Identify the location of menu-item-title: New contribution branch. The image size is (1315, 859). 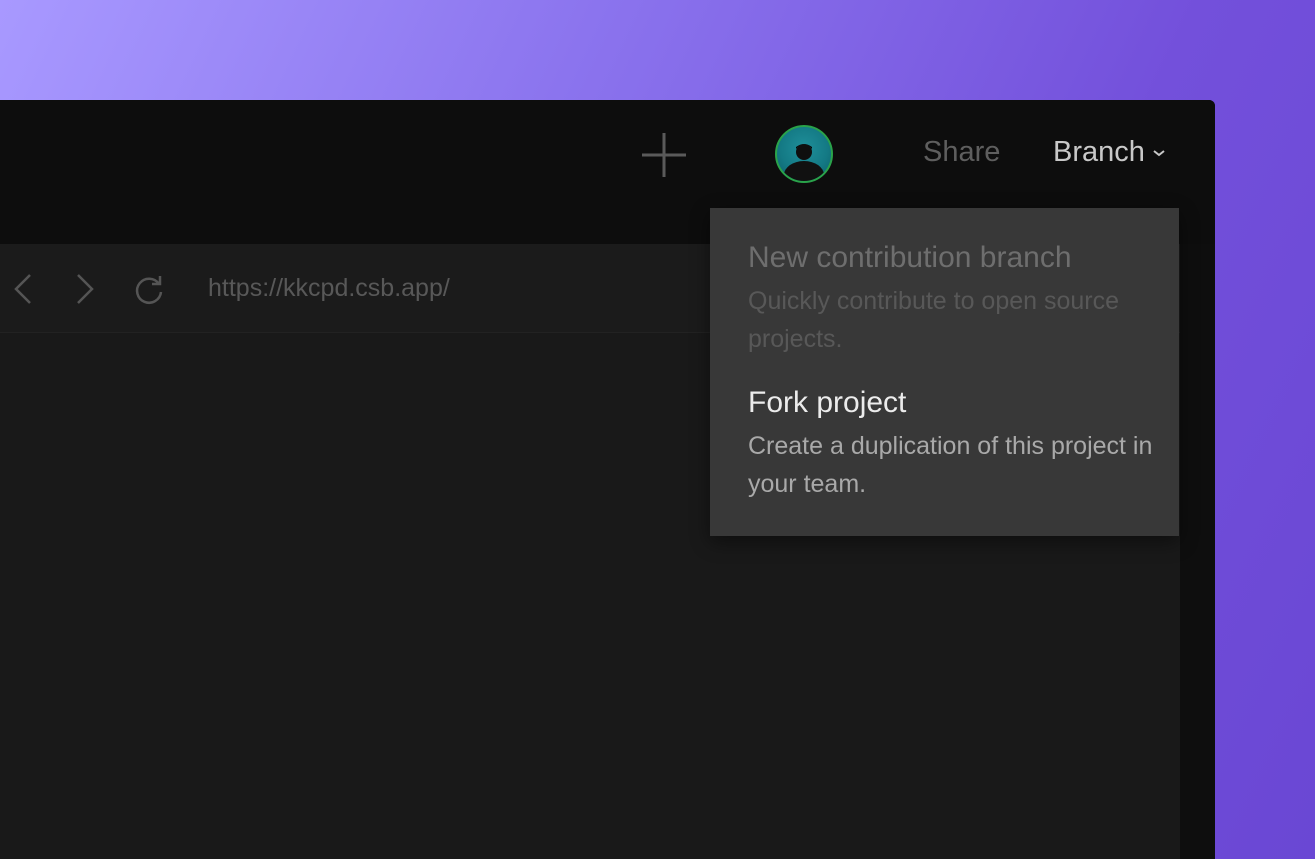
(910, 257).